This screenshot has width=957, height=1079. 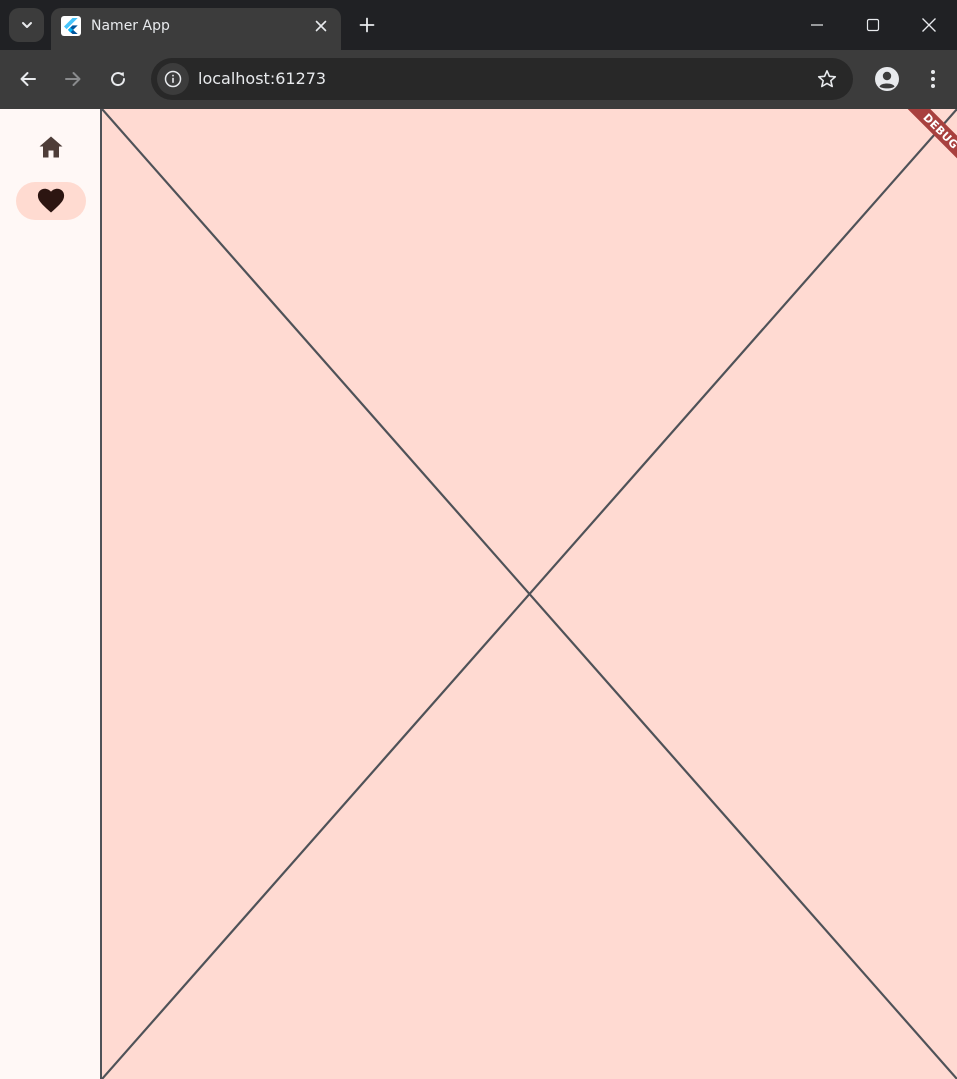 I want to click on heart-icon, so click(x=51, y=200).